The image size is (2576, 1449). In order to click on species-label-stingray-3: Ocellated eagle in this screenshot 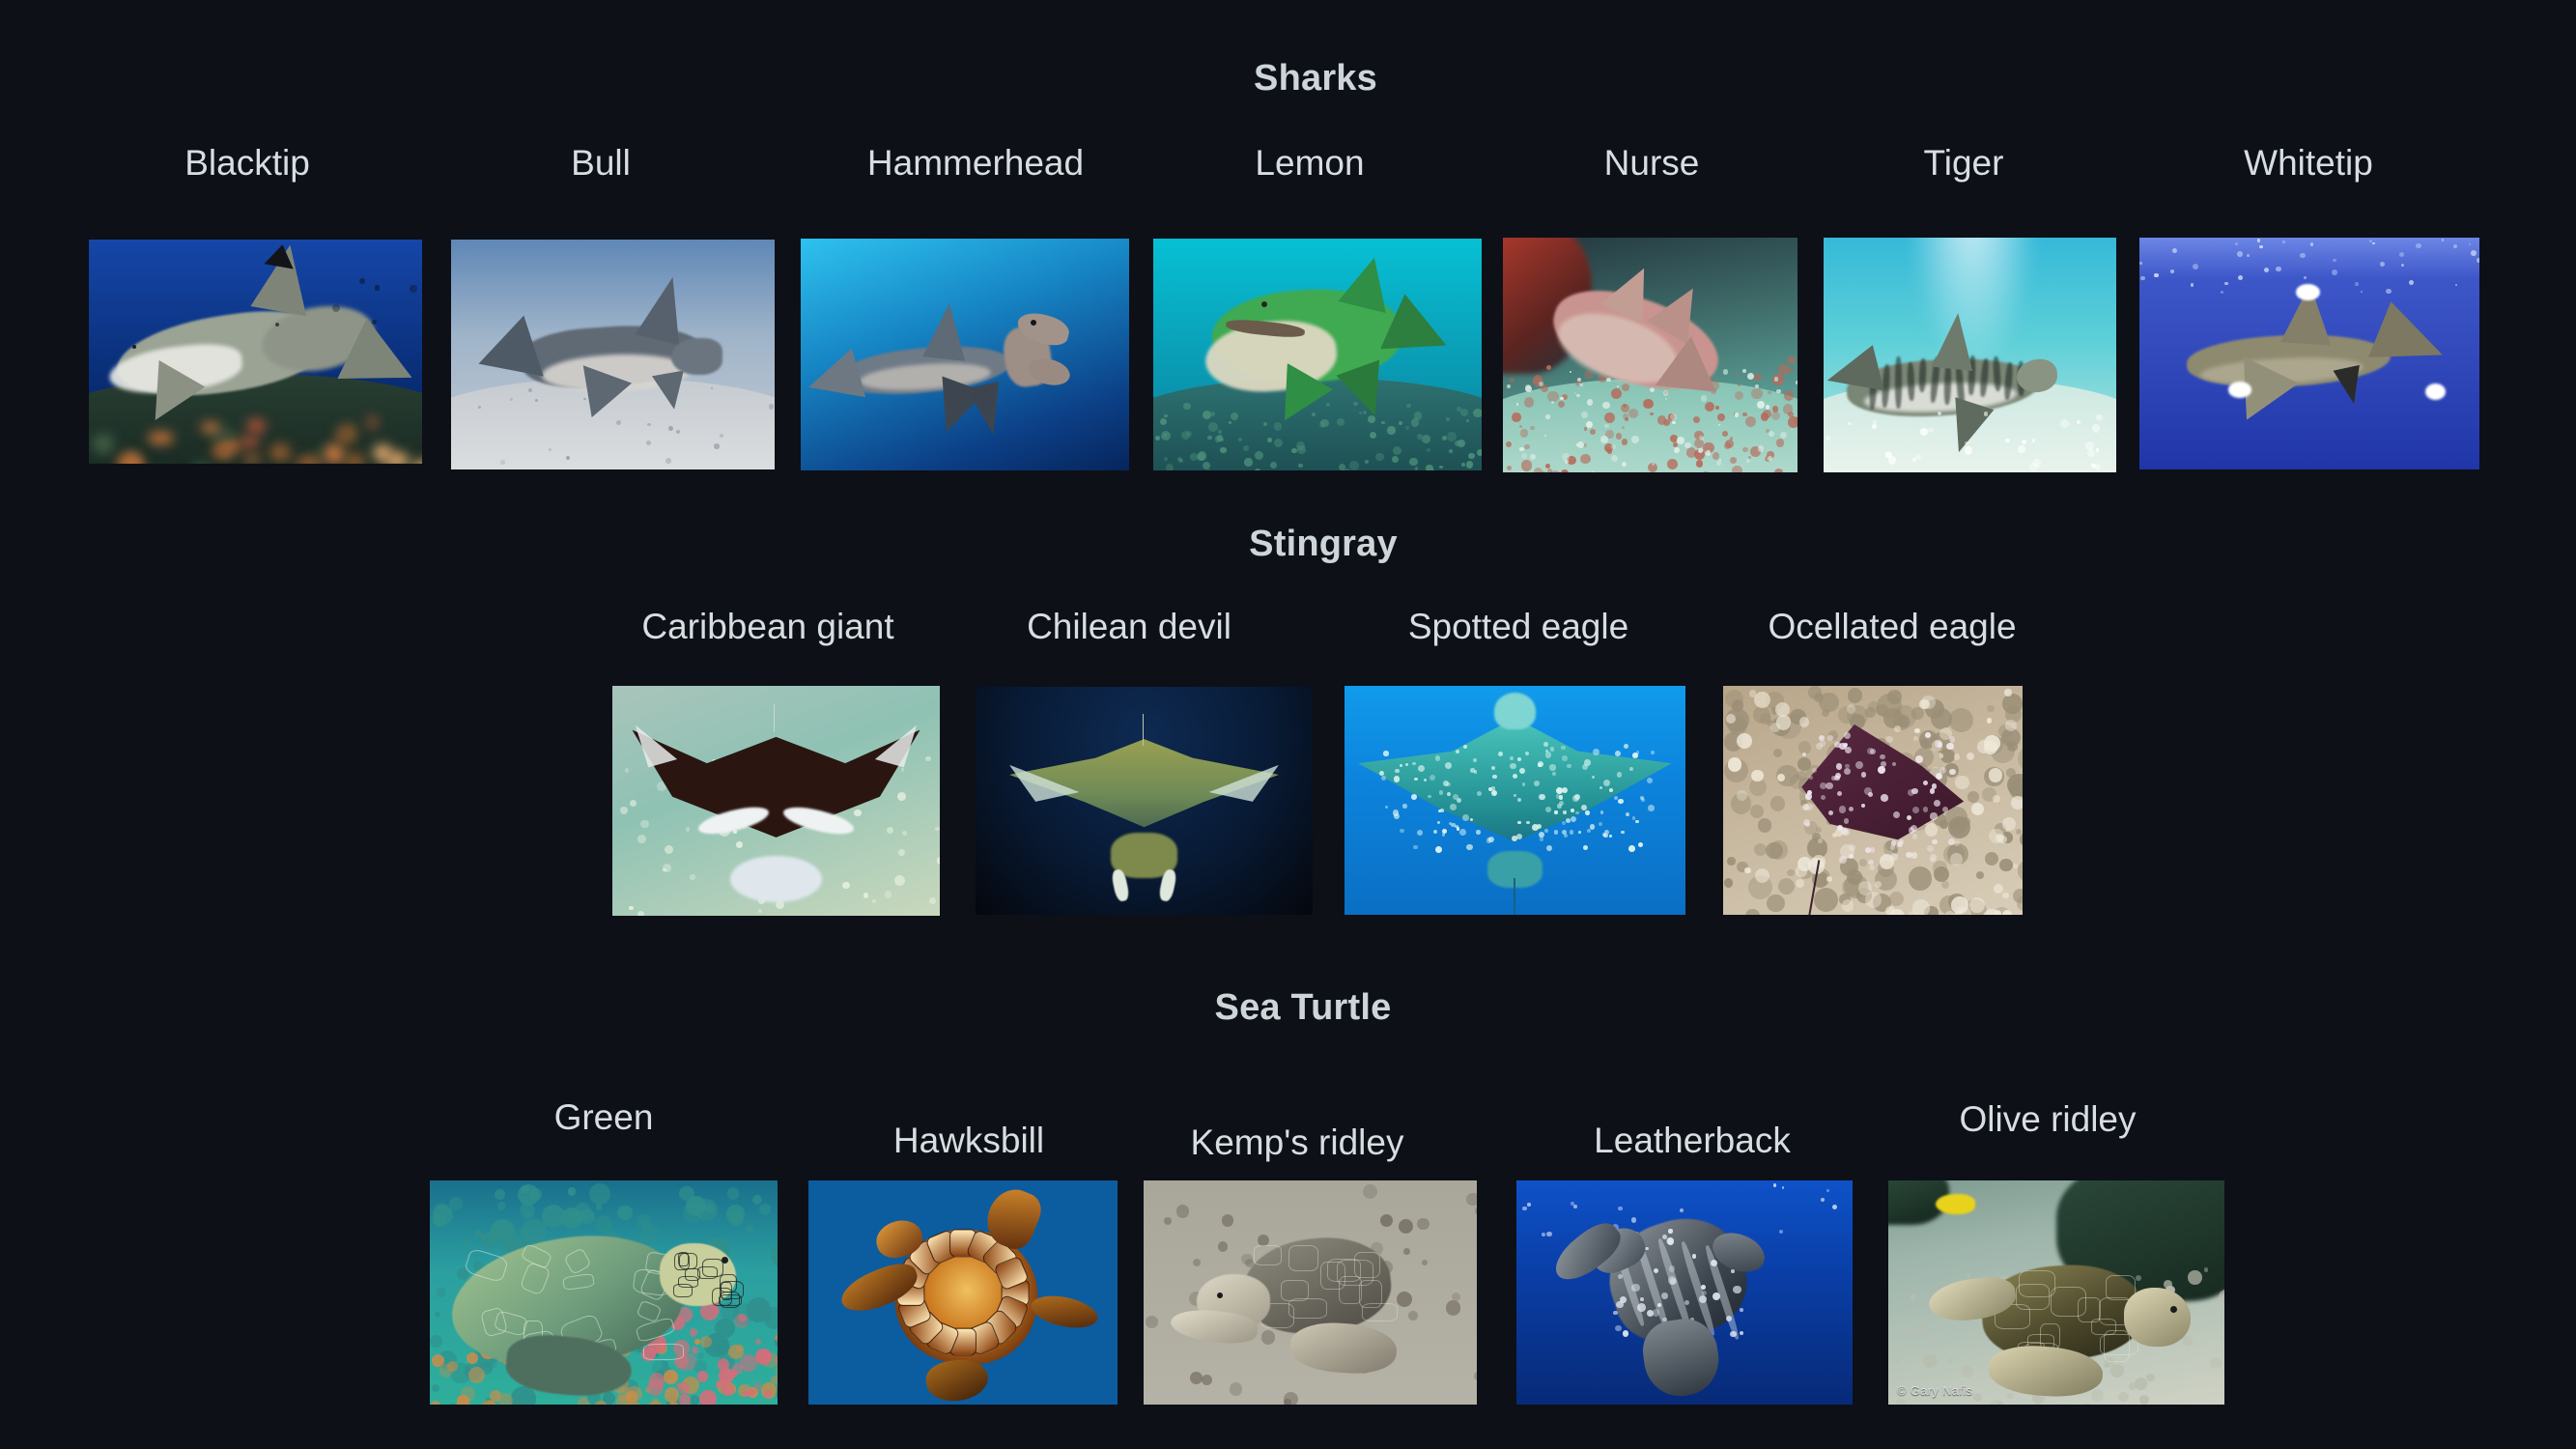, I will do `click(1892, 626)`.